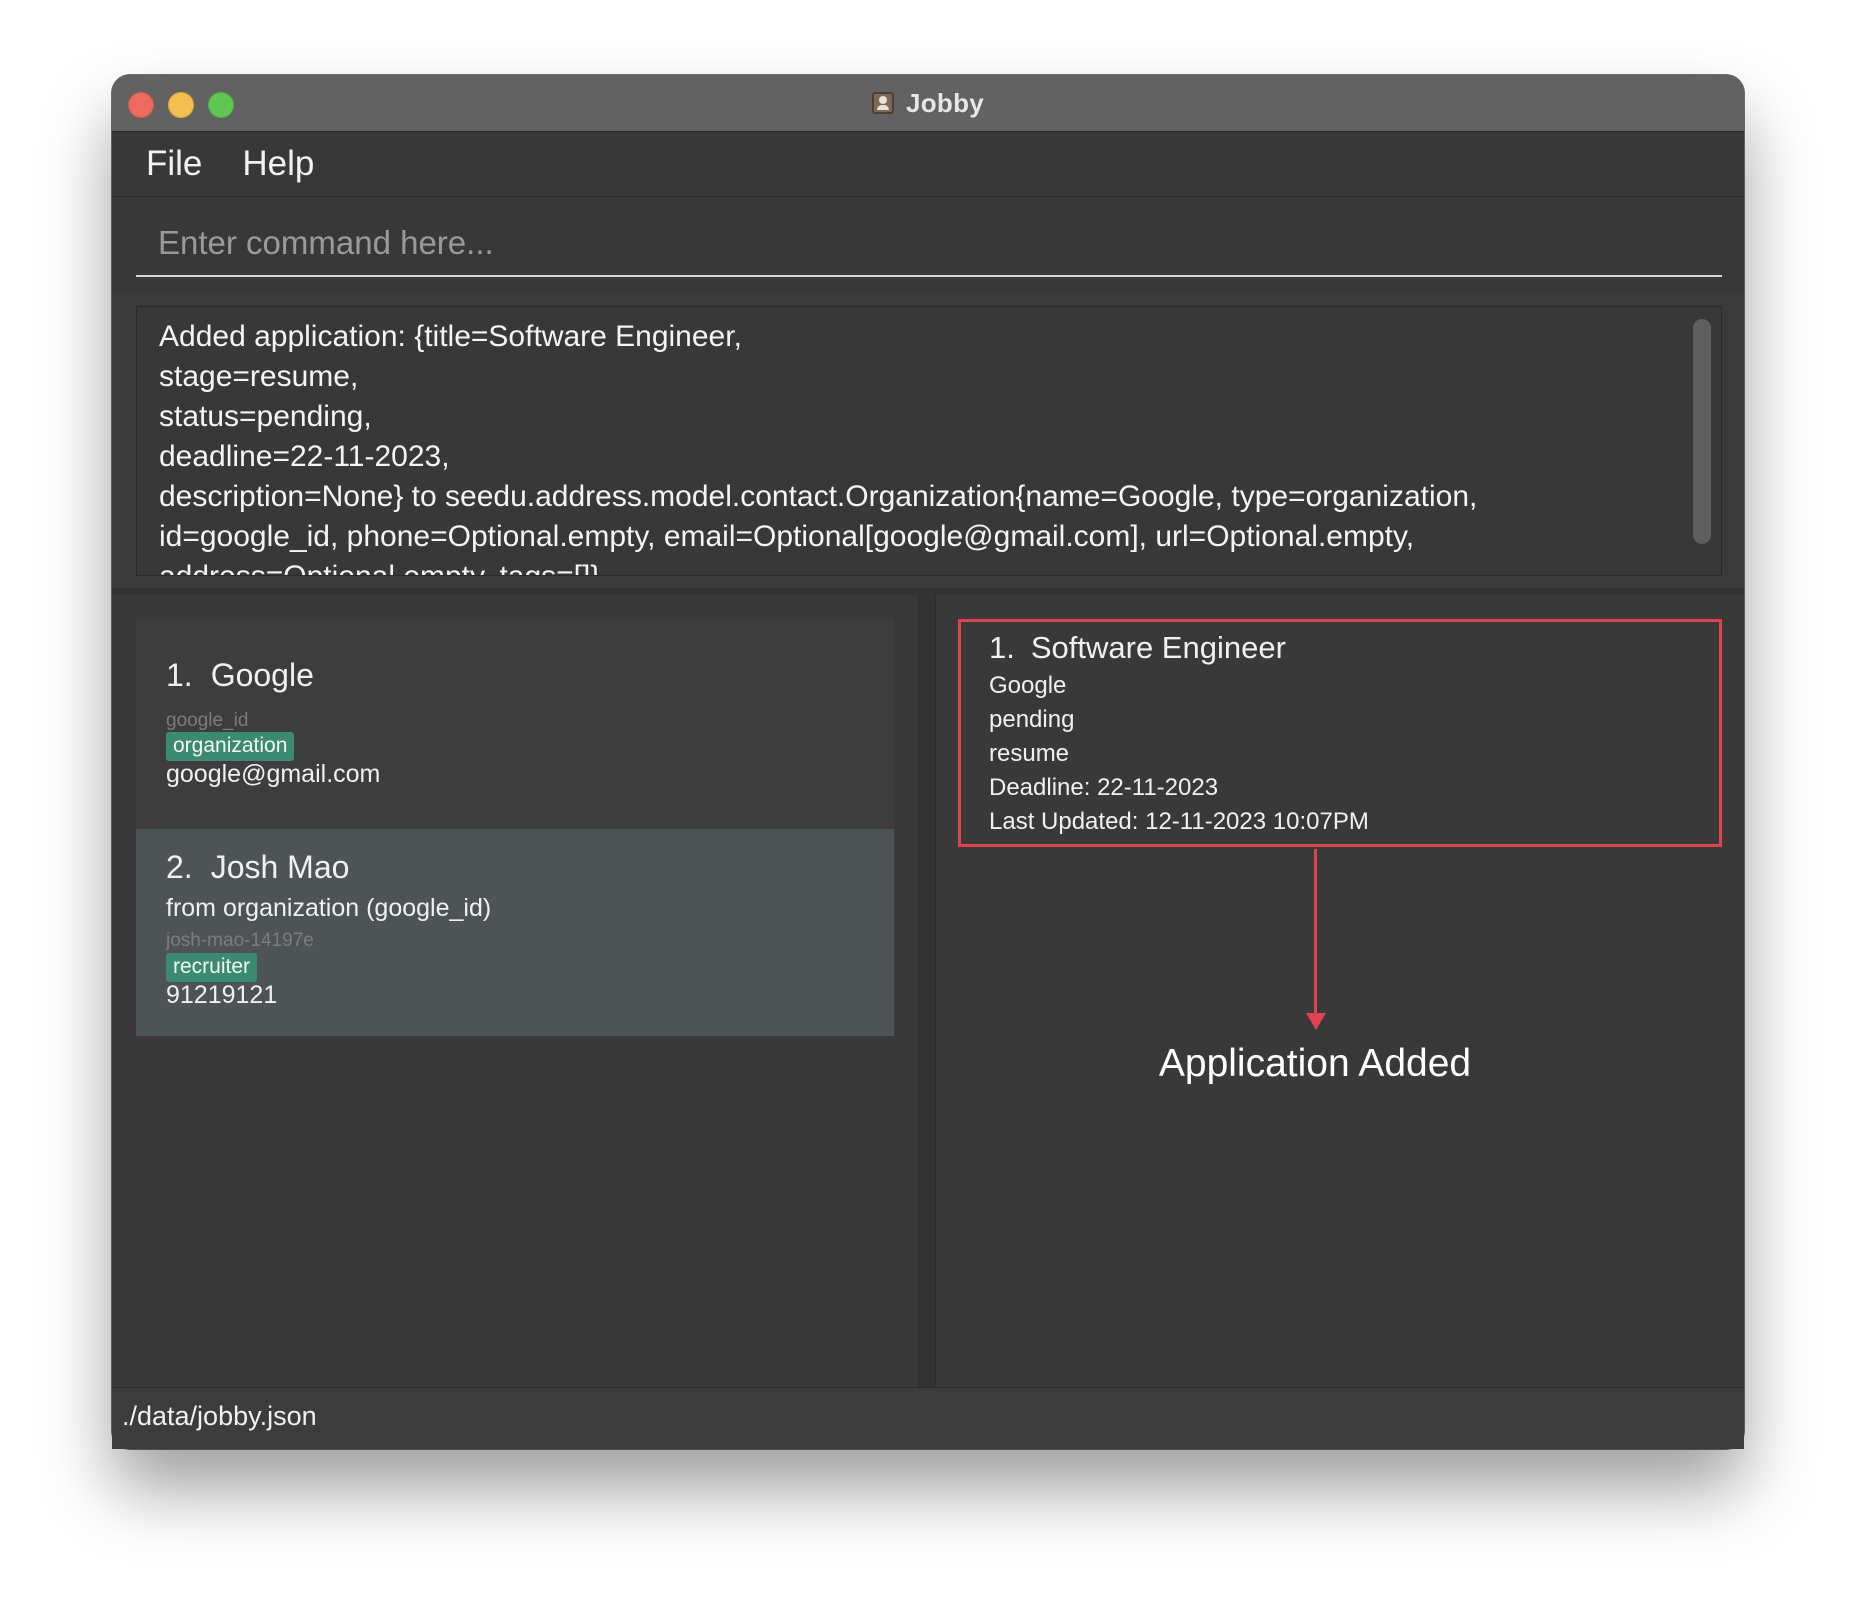  I want to click on contact-id: google_id, so click(207, 720).